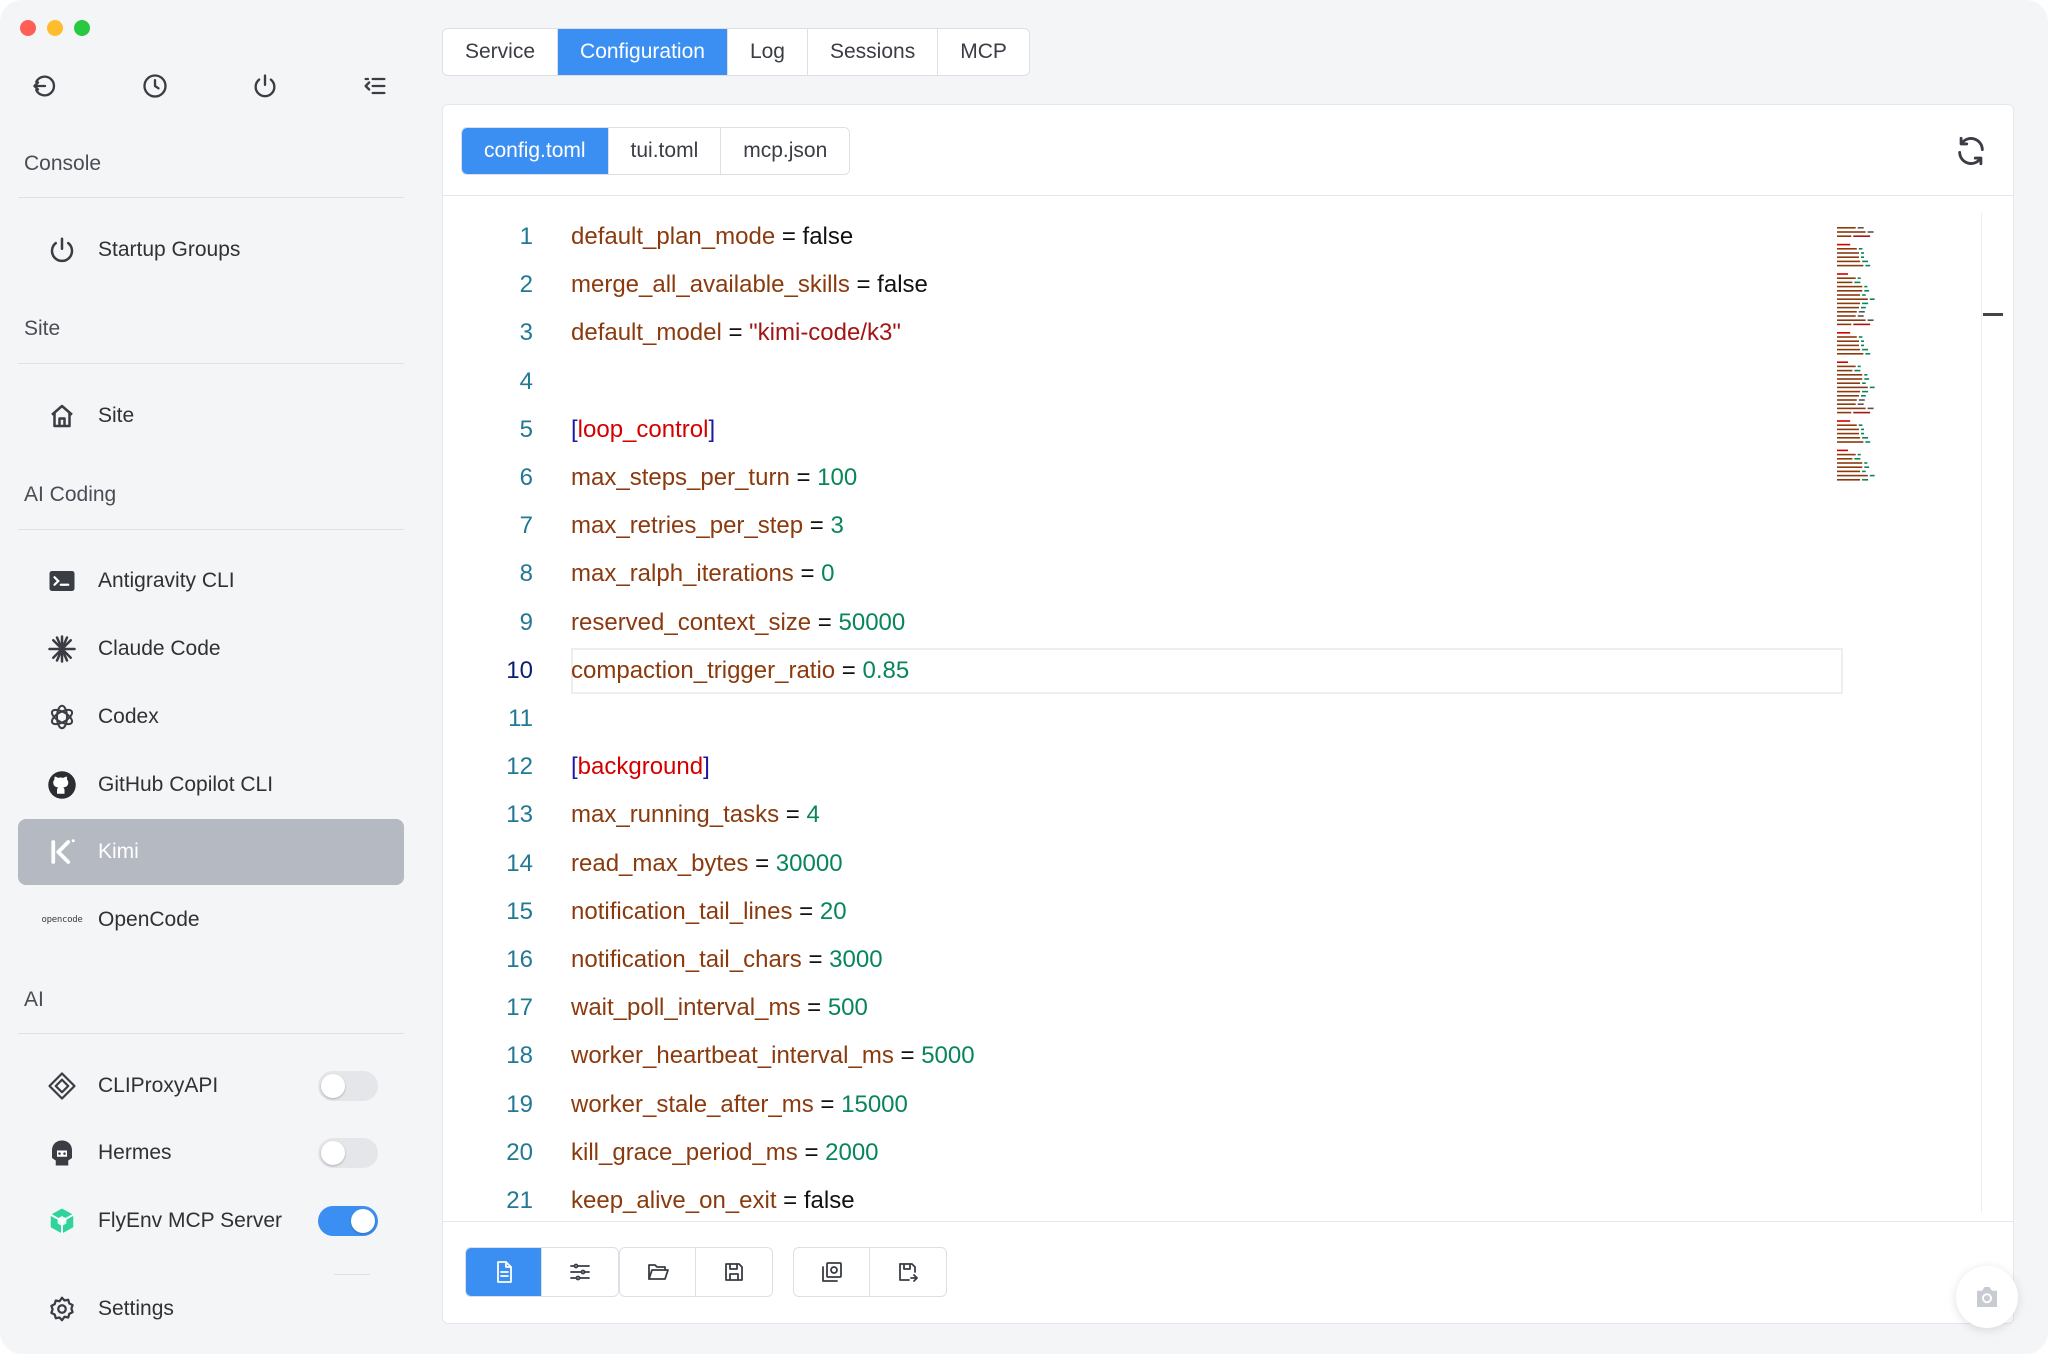  What do you see at coordinates (732, 1056) in the screenshot?
I see `config-key: worker_heartbeat_interval_ms` at bounding box center [732, 1056].